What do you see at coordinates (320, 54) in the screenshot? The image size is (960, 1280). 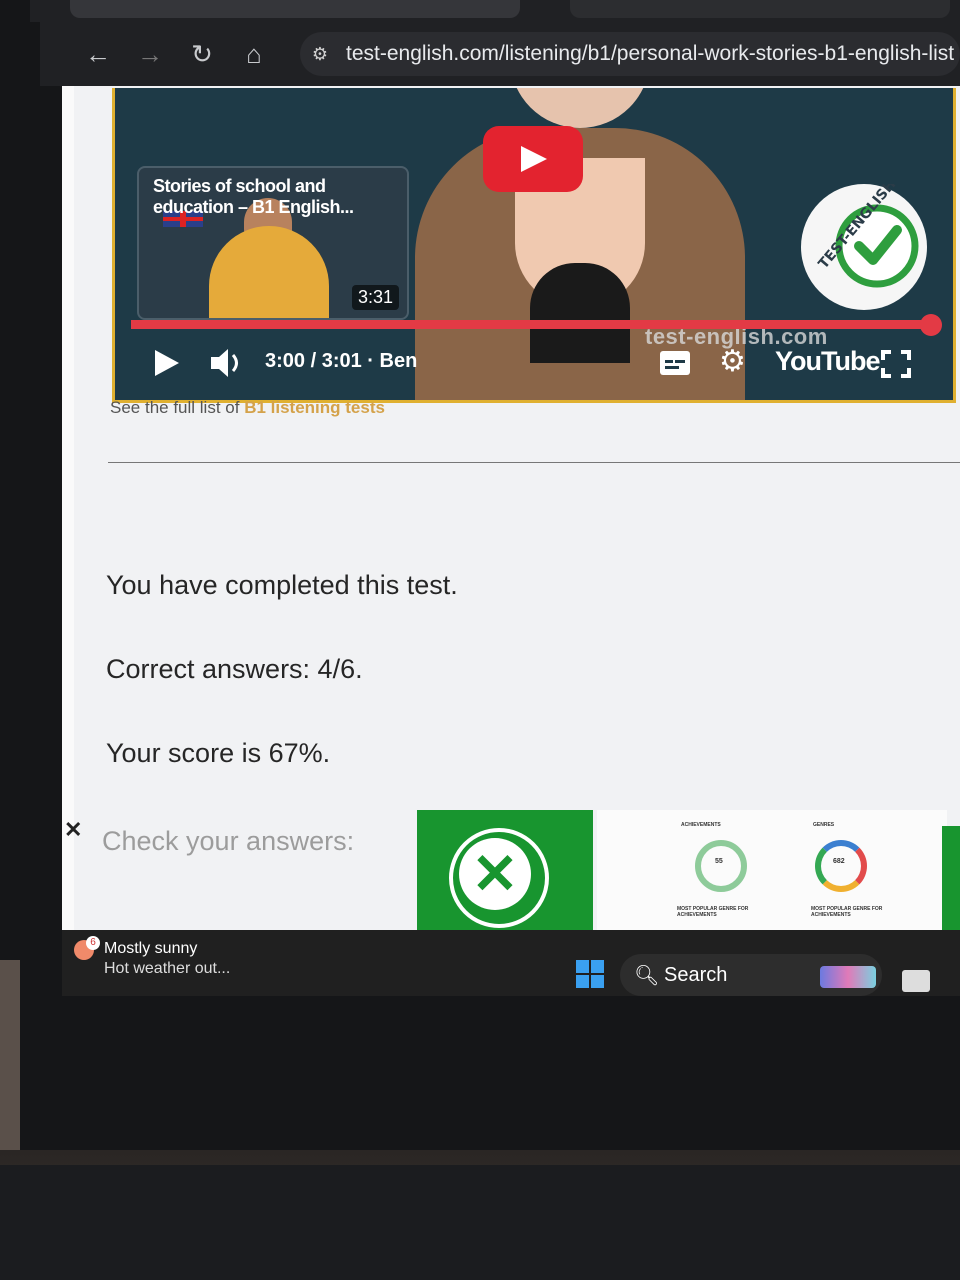 I see `site-info-icon: ⚙` at bounding box center [320, 54].